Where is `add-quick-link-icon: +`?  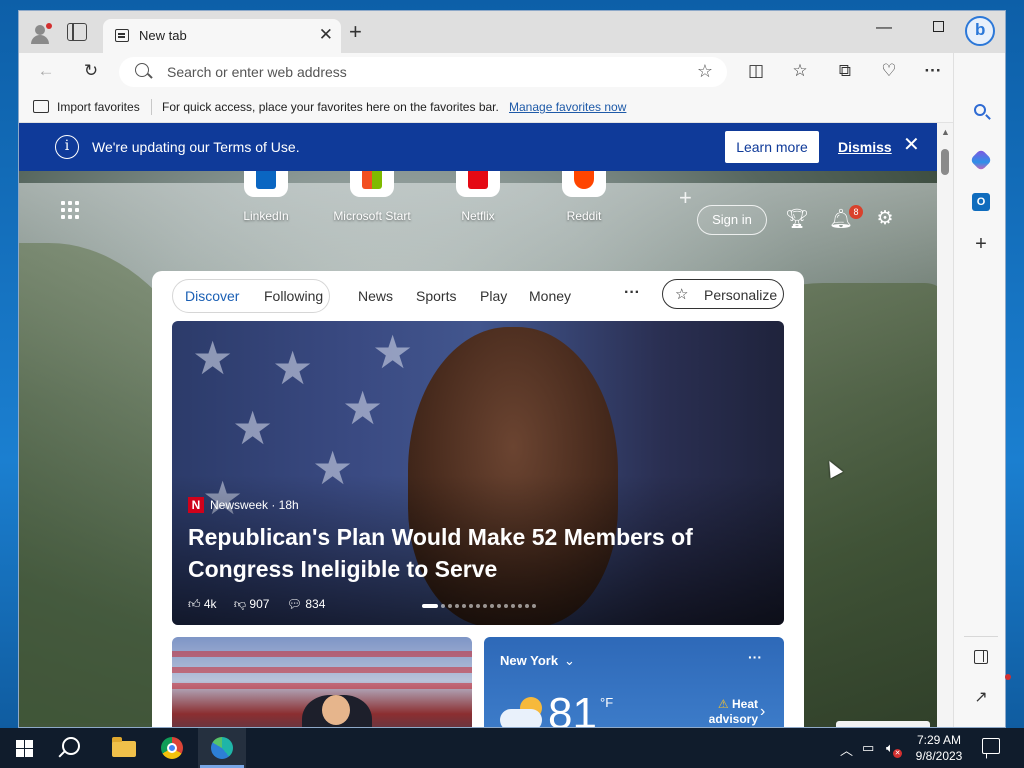
add-quick-link-icon: + is located at coordinates (685, 198).